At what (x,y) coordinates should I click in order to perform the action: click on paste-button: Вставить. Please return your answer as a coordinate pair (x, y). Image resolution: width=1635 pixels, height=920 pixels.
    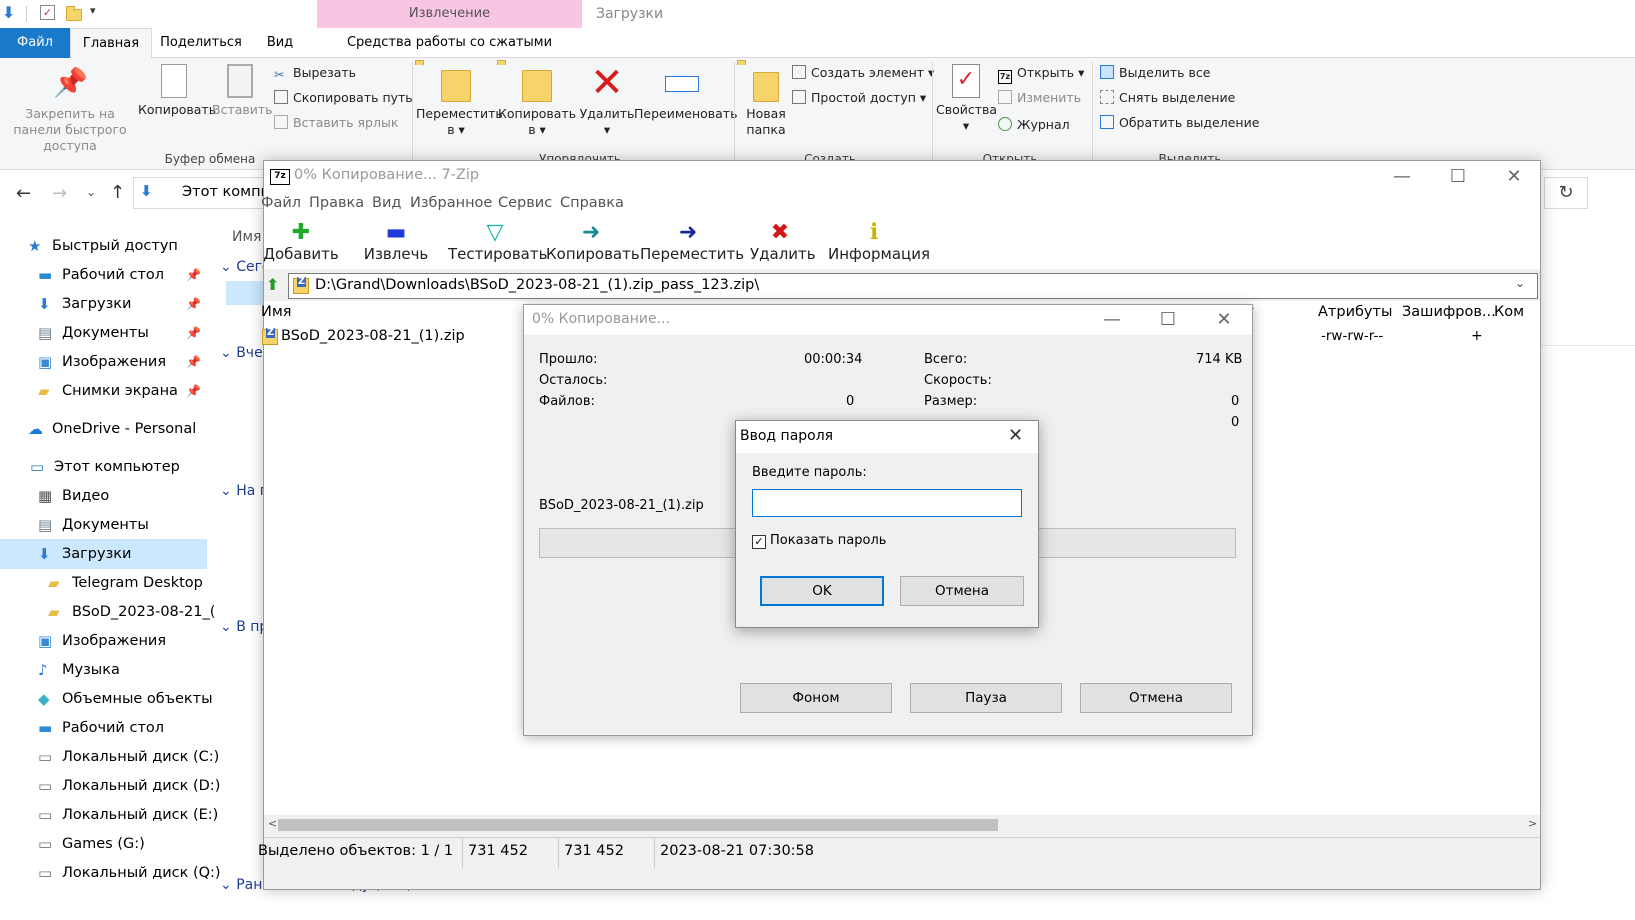
    Looking at the image, I should click on (242, 91).